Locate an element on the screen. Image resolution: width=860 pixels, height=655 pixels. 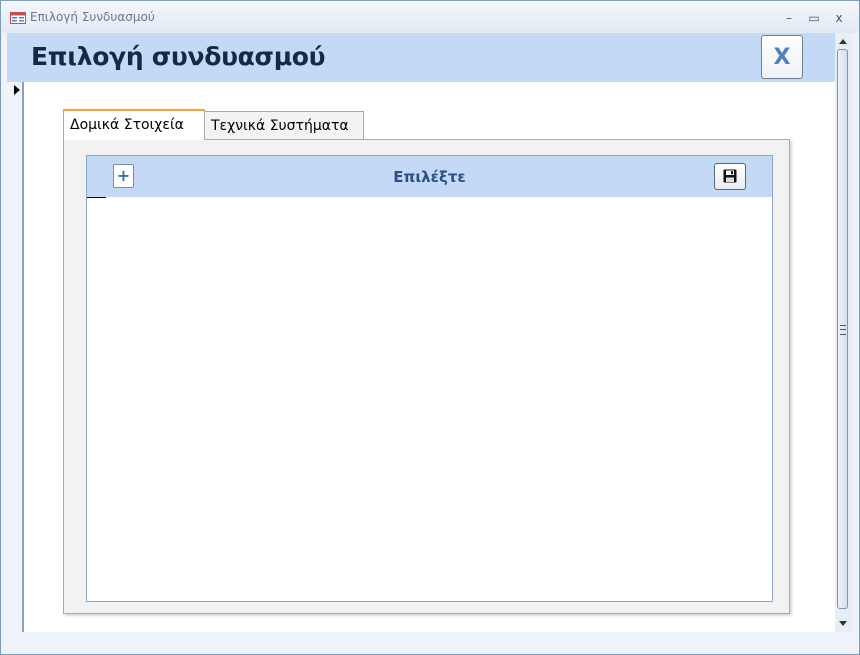
scroll-down-arrow-icon is located at coordinates (843, 623).